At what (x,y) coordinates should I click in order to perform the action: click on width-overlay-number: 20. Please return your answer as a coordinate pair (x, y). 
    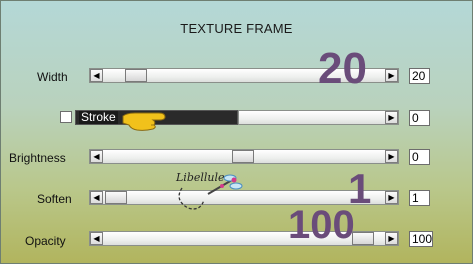
    Looking at the image, I should click on (342, 68).